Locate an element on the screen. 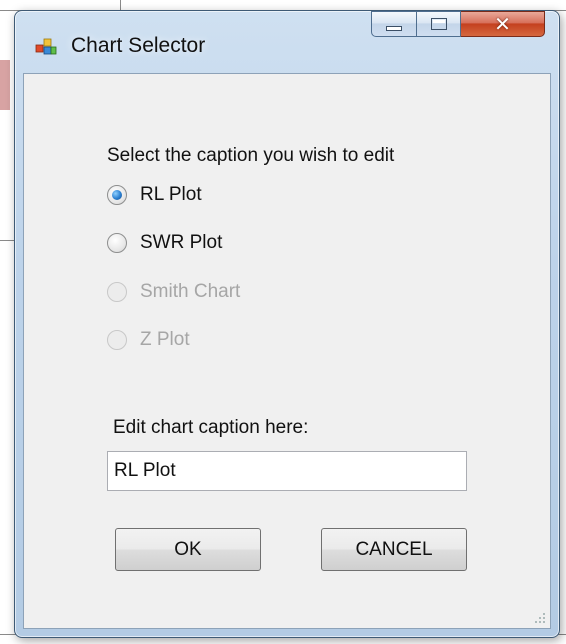 This screenshot has height=644, width=566. close-button: ✕ is located at coordinates (503, 24).